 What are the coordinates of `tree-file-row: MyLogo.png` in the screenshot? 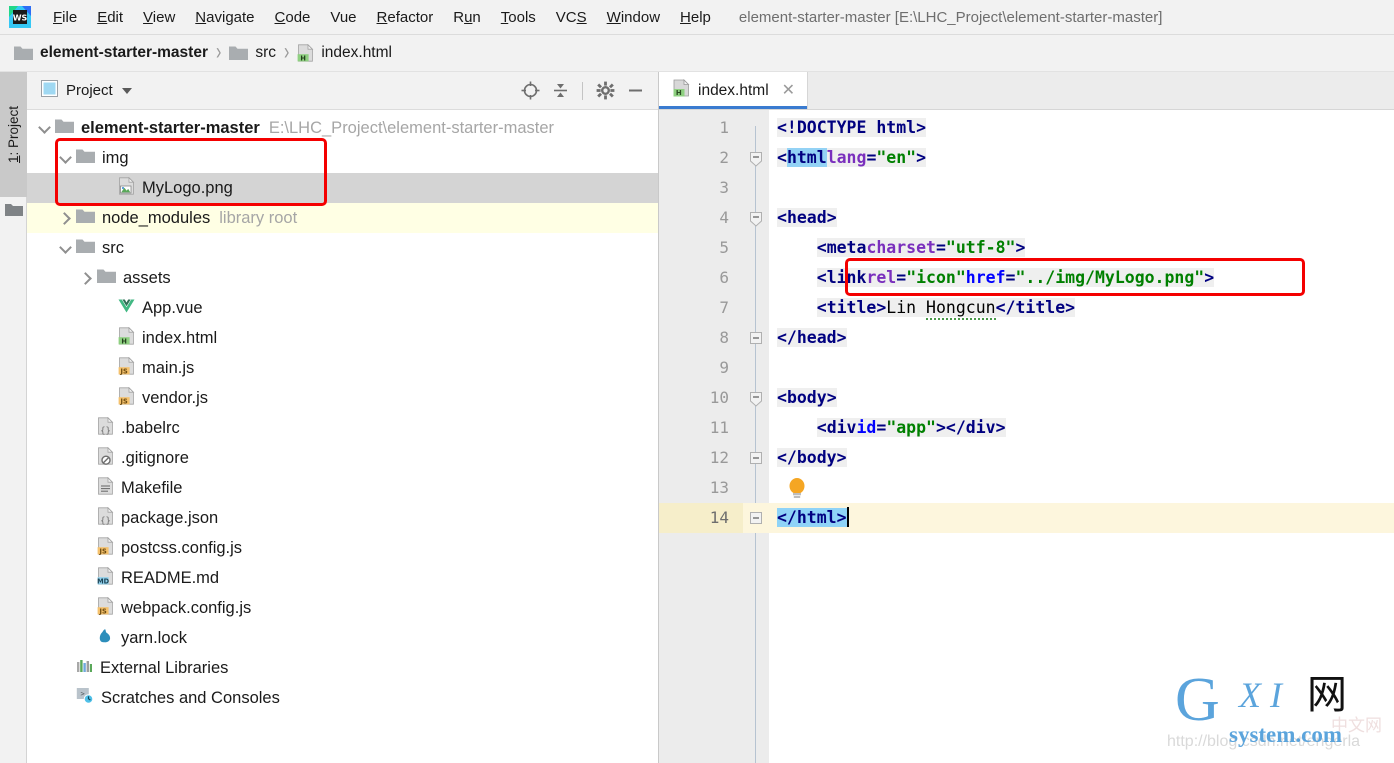 It's located at (342, 188).